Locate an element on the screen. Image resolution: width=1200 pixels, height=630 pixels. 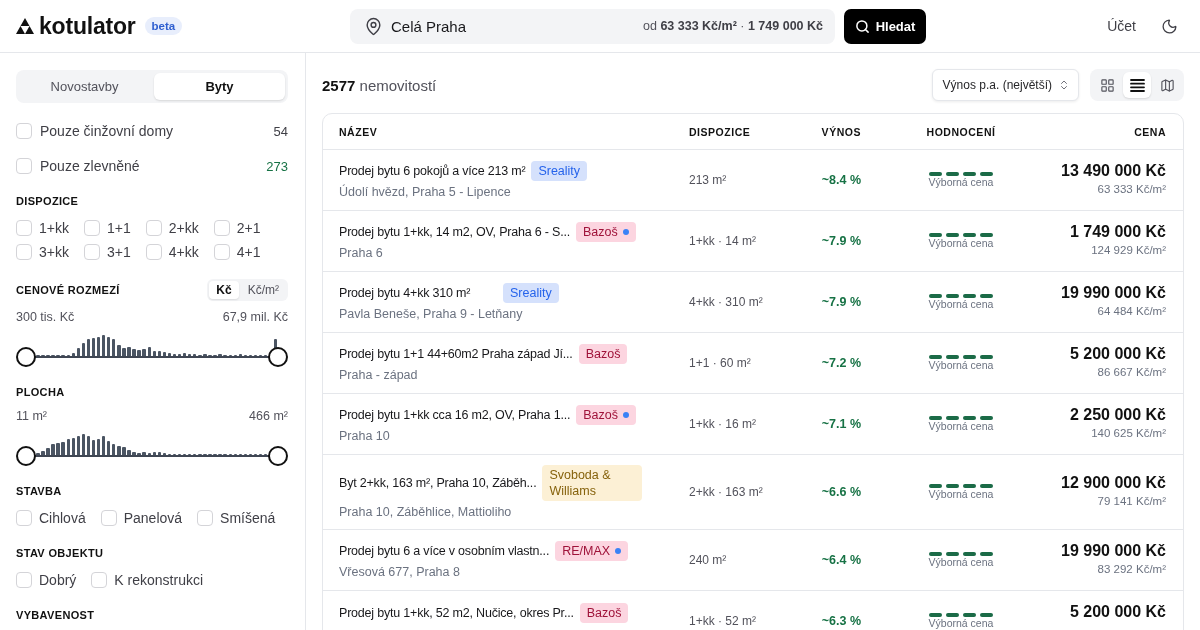
yield-value: ~6.6 % is located at coordinates (841, 492).